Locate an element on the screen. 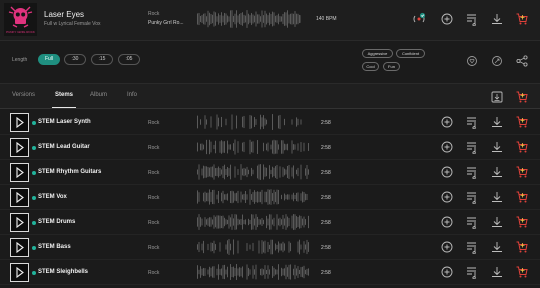  length-option-30: :30 is located at coordinates (75, 59).